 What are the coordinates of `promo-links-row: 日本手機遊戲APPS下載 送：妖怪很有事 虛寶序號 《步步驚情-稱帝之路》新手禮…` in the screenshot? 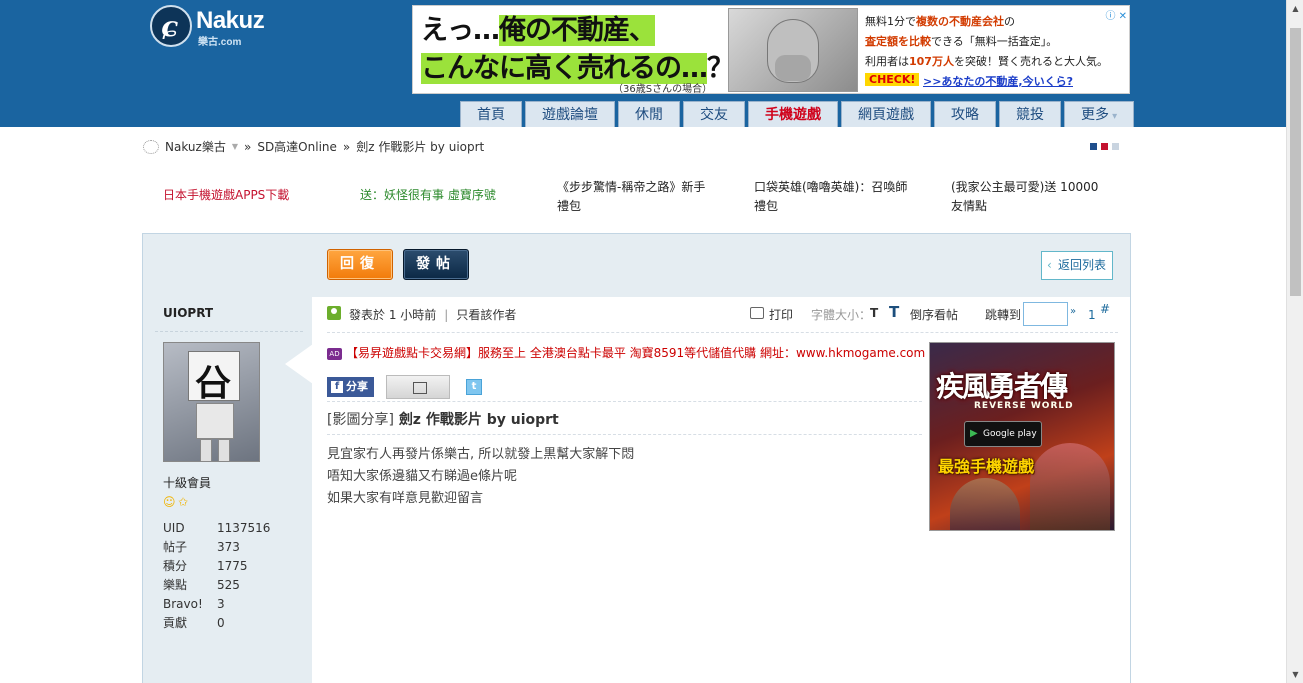 It's located at (637, 198).